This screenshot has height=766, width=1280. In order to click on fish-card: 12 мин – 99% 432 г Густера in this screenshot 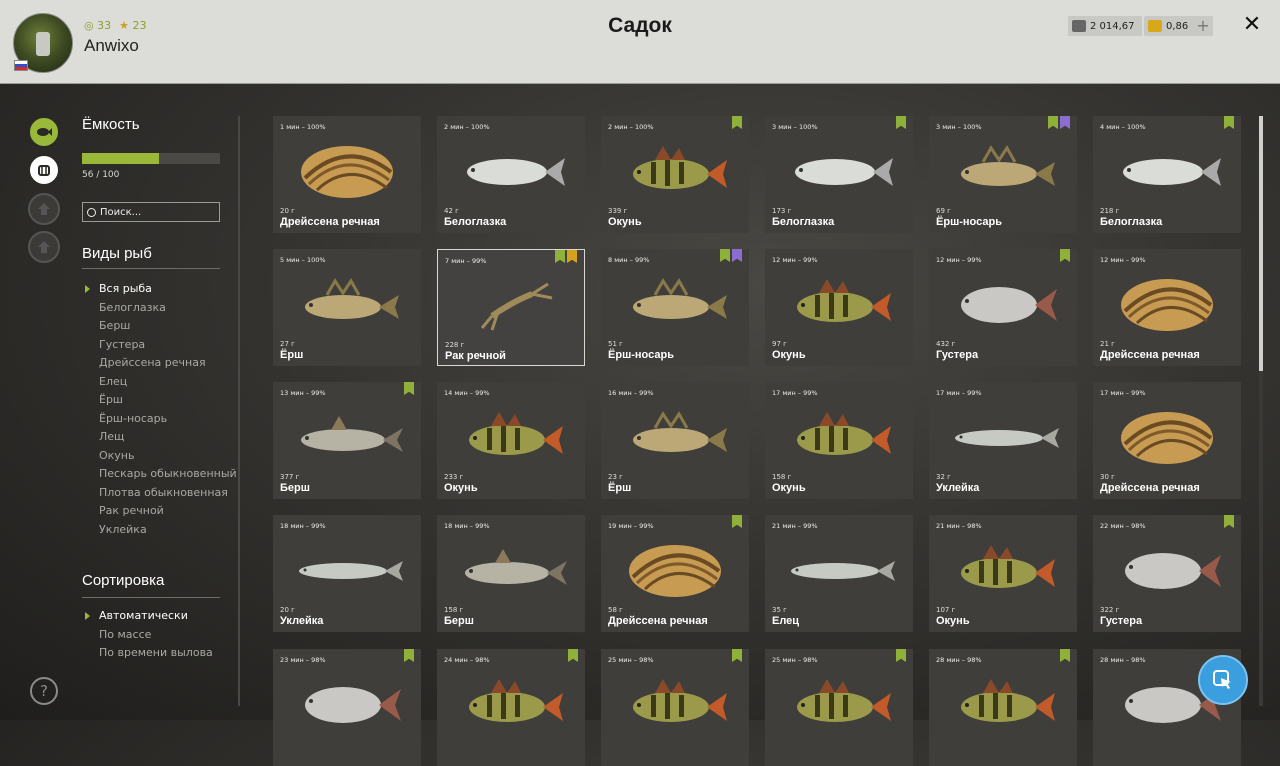, I will do `click(1003, 307)`.